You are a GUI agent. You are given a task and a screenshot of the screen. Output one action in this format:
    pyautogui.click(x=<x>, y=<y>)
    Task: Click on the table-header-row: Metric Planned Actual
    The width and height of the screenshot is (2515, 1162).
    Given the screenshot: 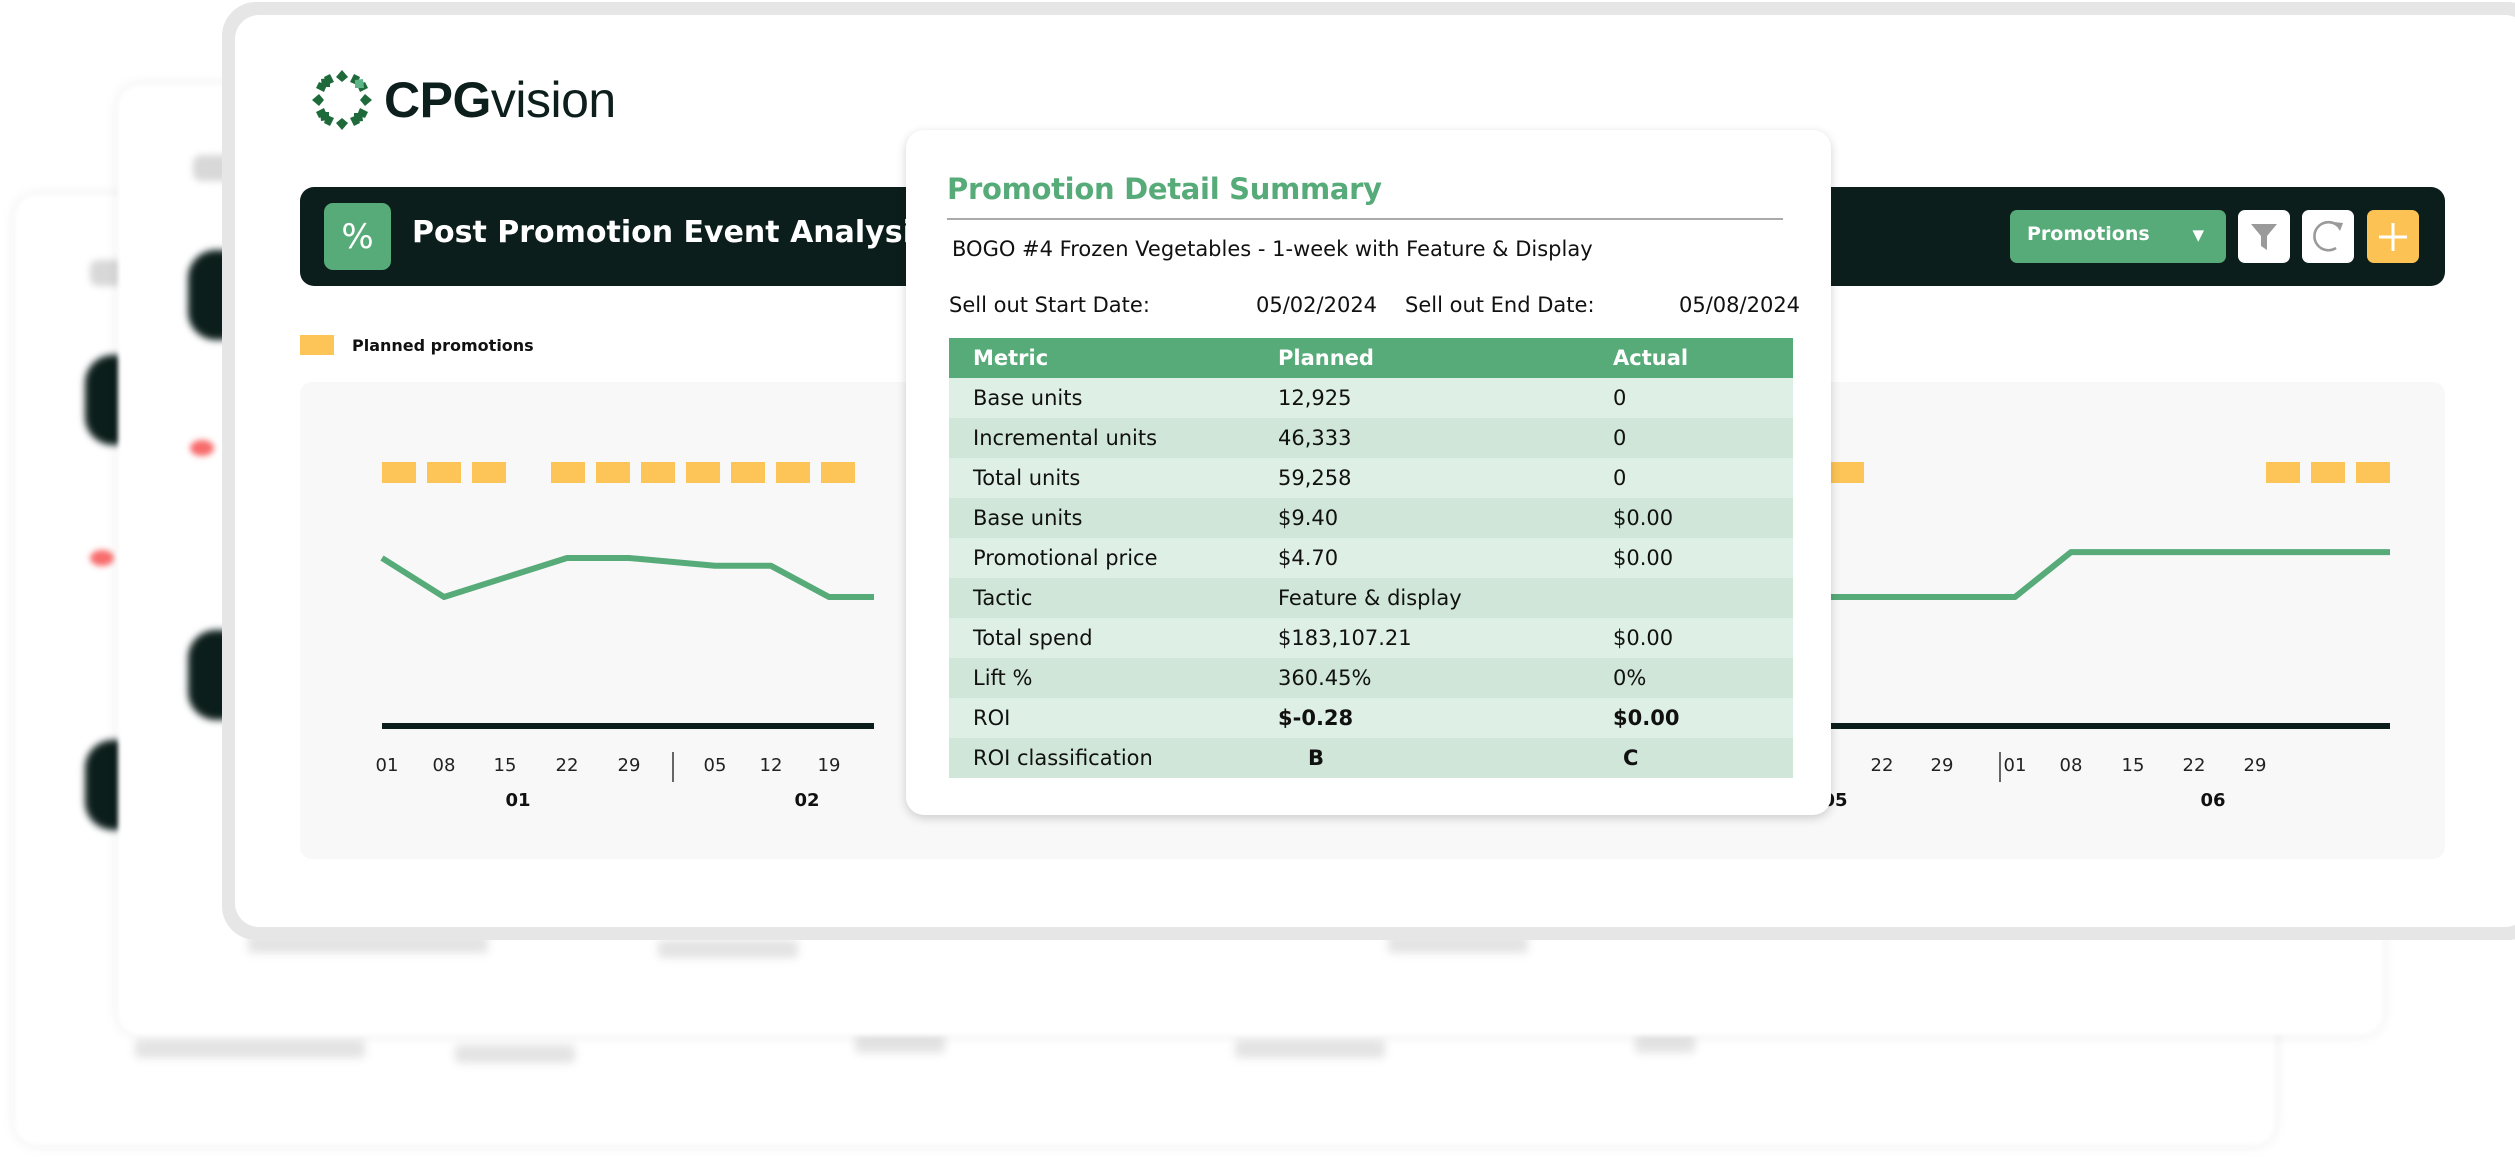 What is the action you would take?
    pyautogui.click(x=1371, y=358)
    